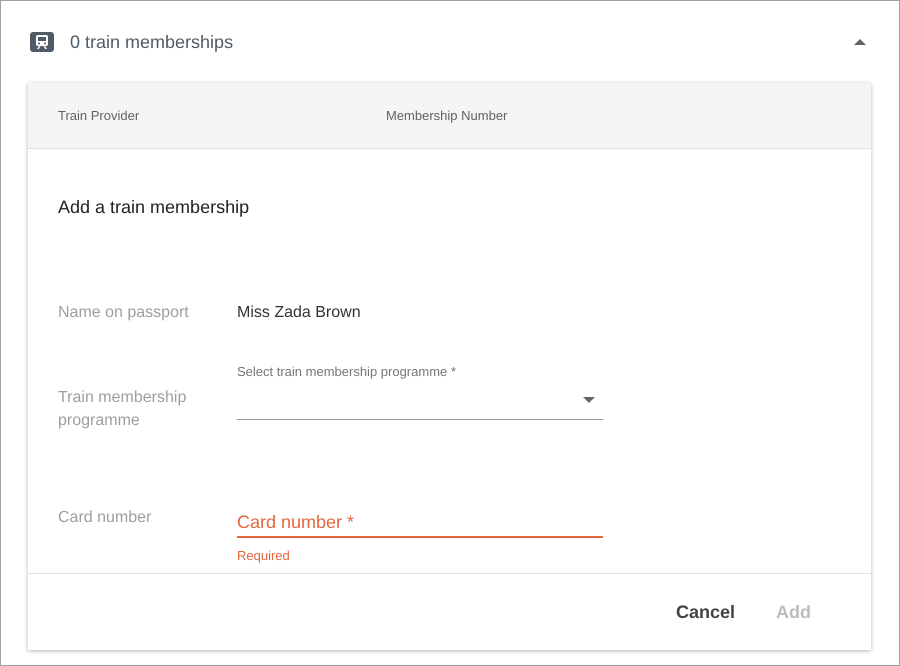 The image size is (900, 666). I want to click on cancel-button: Cancel, so click(705, 612).